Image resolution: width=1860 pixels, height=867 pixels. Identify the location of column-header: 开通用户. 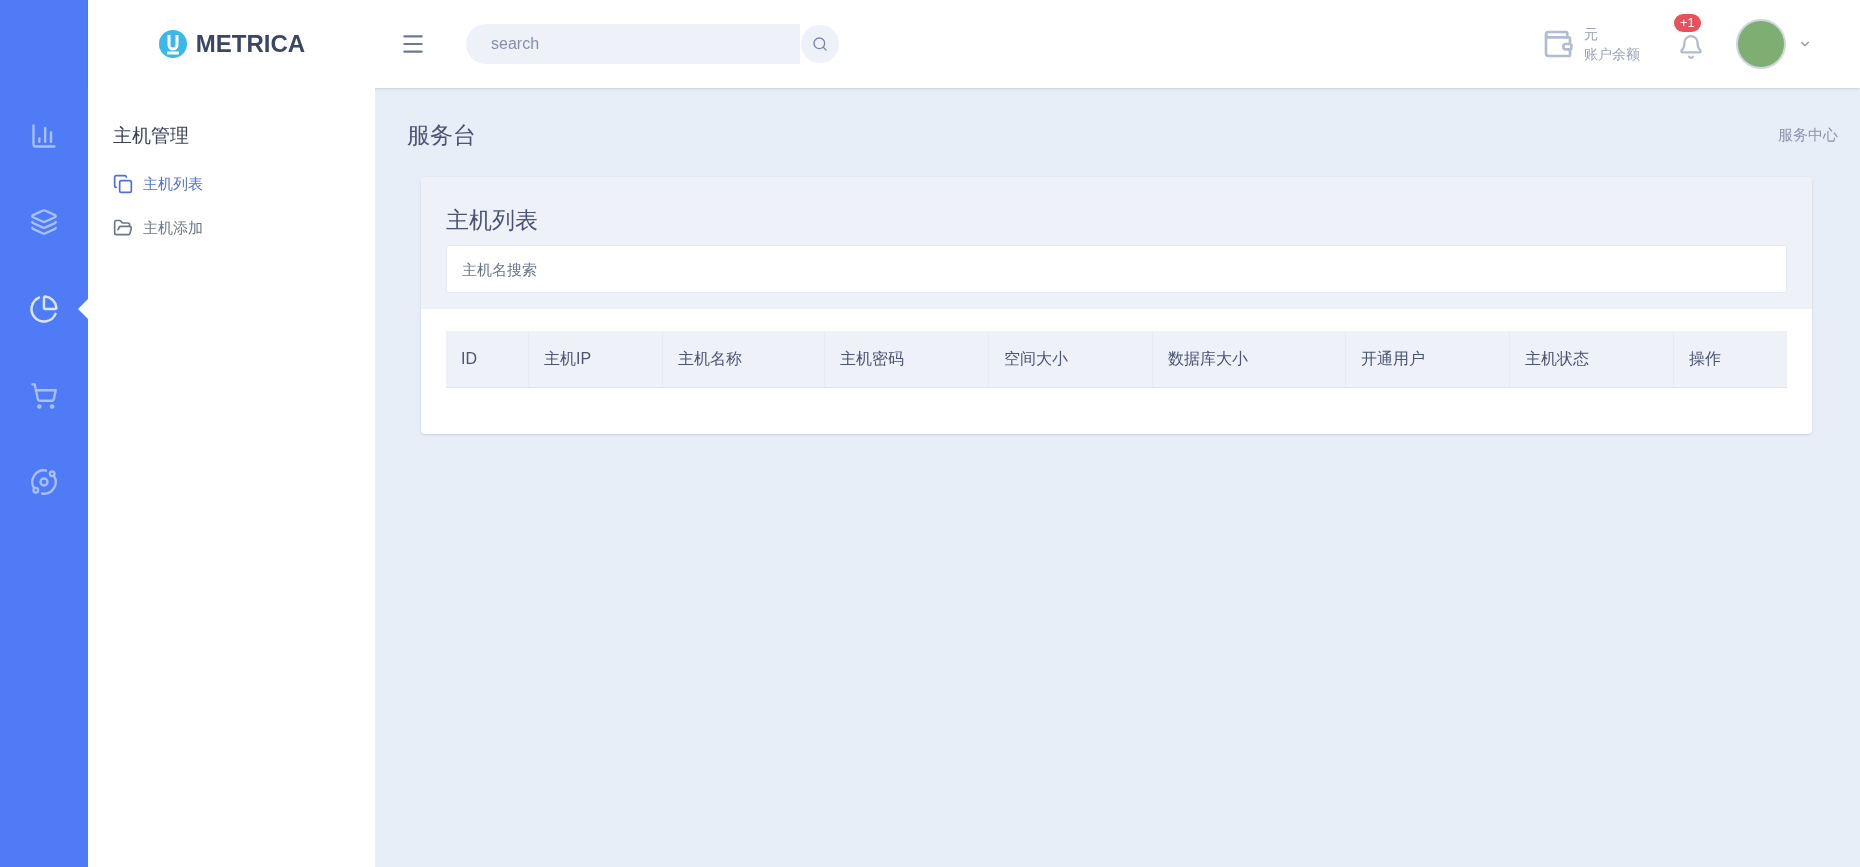
(1428, 359).